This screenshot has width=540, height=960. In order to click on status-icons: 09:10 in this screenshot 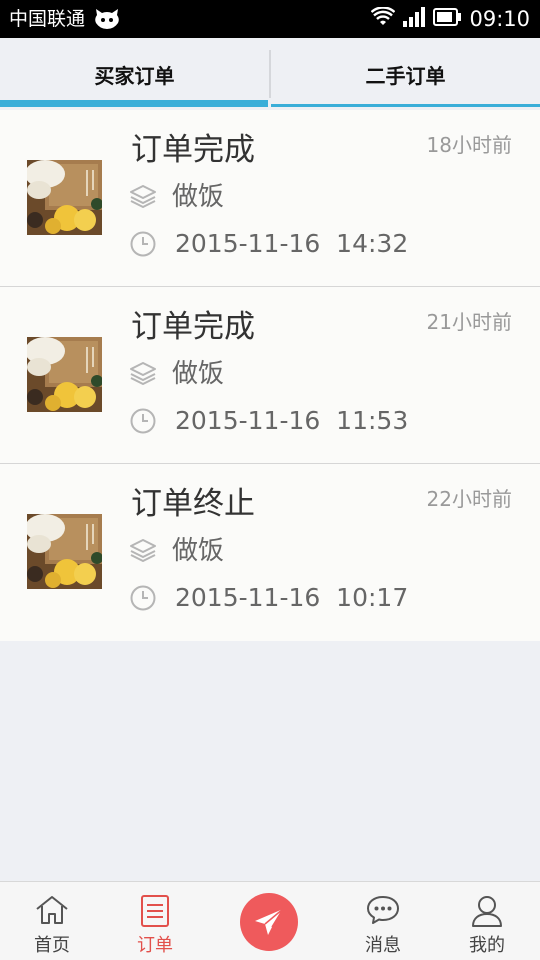, I will do `click(450, 19)`.